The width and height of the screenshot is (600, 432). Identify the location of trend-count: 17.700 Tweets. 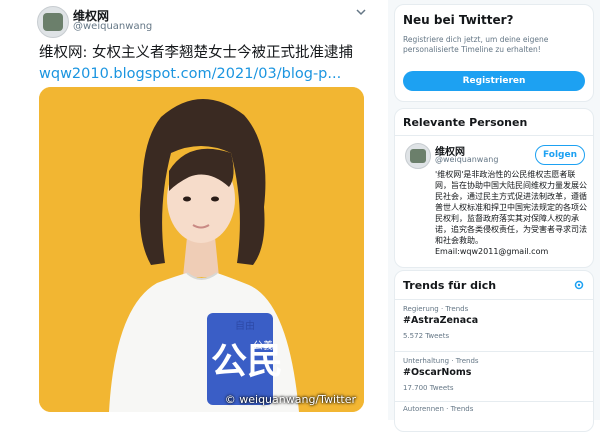
(428, 388).